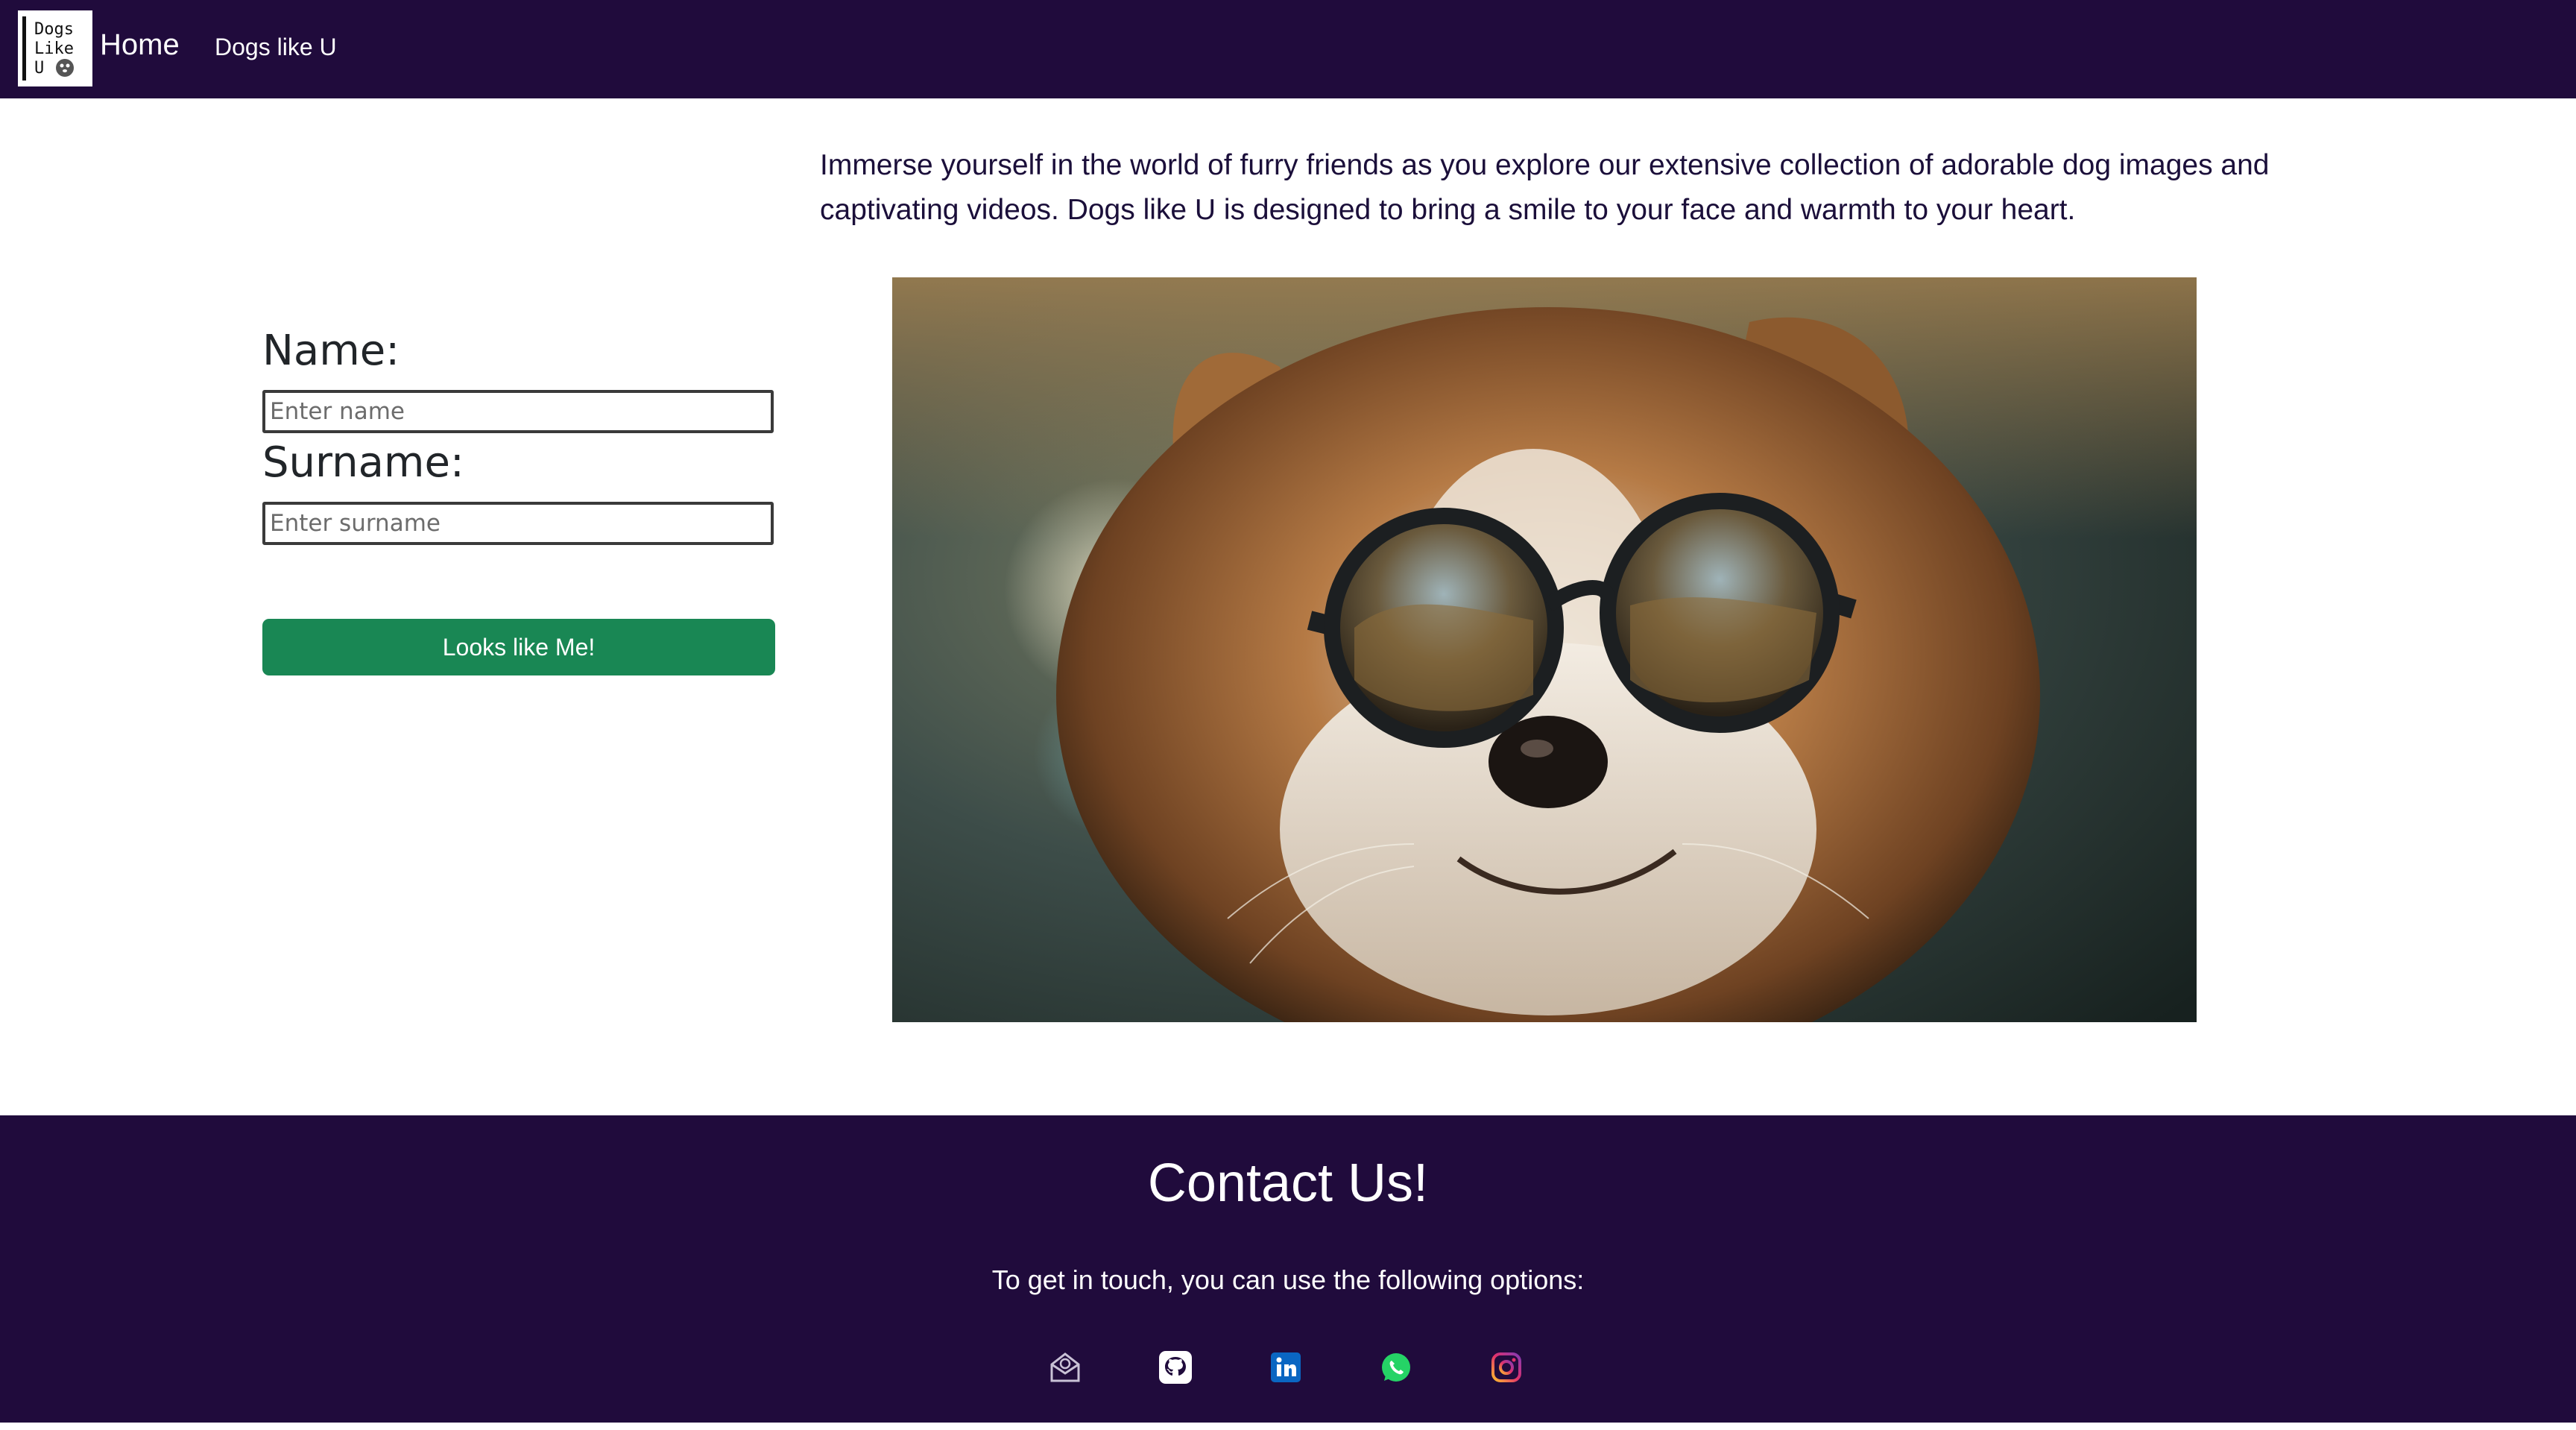 This screenshot has width=2576, height=1430. Describe the element at coordinates (518, 647) in the screenshot. I see `looks-like-me-button: Looks like Me!` at that location.